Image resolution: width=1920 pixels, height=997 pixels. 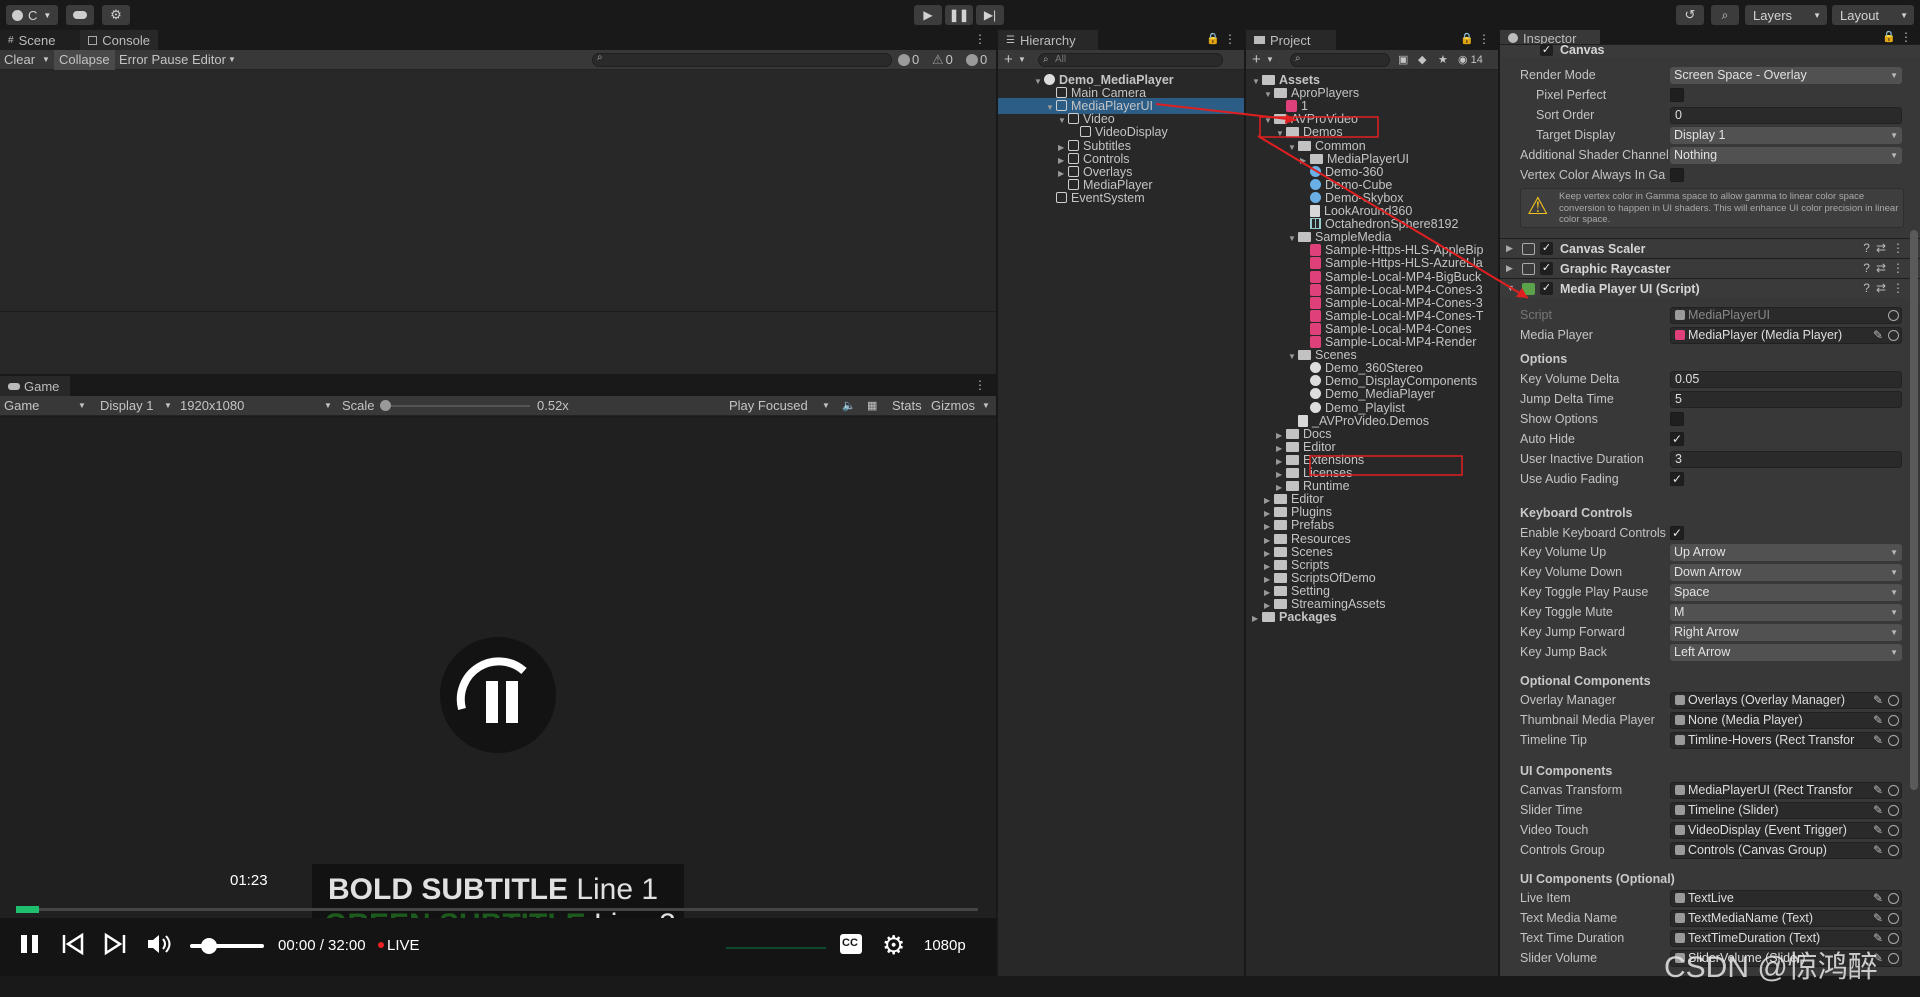 What do you see at coordinates (40, 40) in the screenshot?
I see `tab-scene: # Scene` at bounding box center [40, 40].